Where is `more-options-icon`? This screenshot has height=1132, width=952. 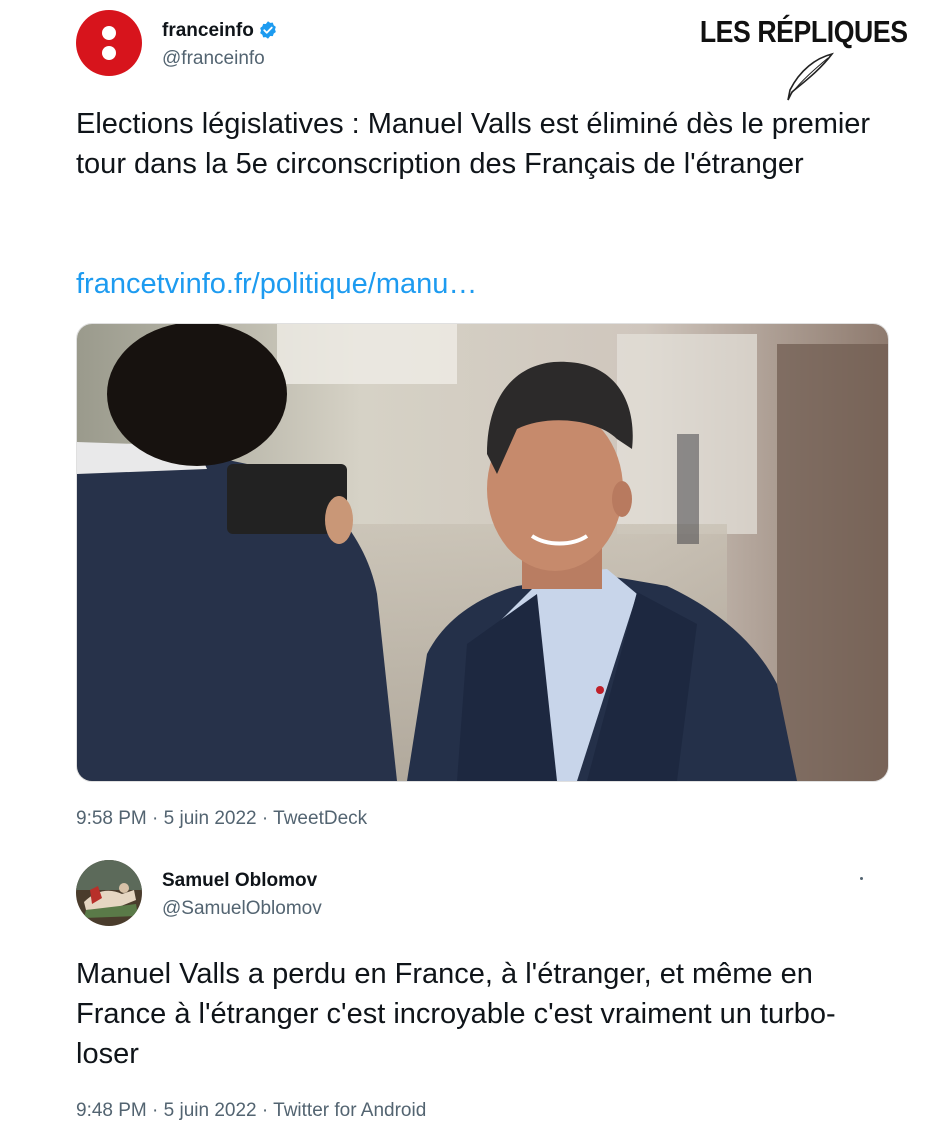
more-options-icon is located at coordinates (861, 878).